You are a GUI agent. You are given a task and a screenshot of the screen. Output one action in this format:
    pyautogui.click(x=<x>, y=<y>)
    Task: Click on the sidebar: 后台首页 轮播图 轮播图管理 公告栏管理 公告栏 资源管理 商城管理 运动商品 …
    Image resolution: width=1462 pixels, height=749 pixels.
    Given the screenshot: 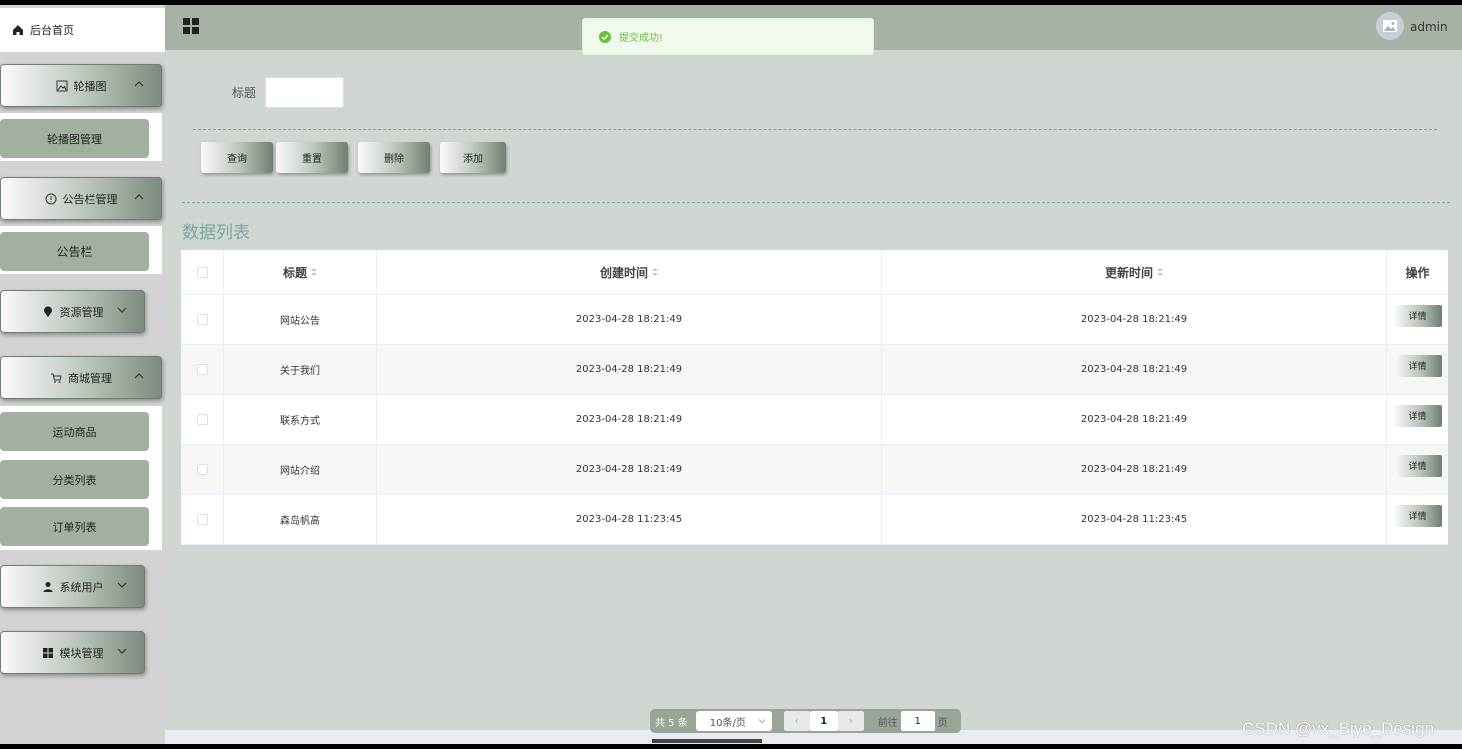 What is the action you would take?
    pyautogui.click(x=82, y=374)
    